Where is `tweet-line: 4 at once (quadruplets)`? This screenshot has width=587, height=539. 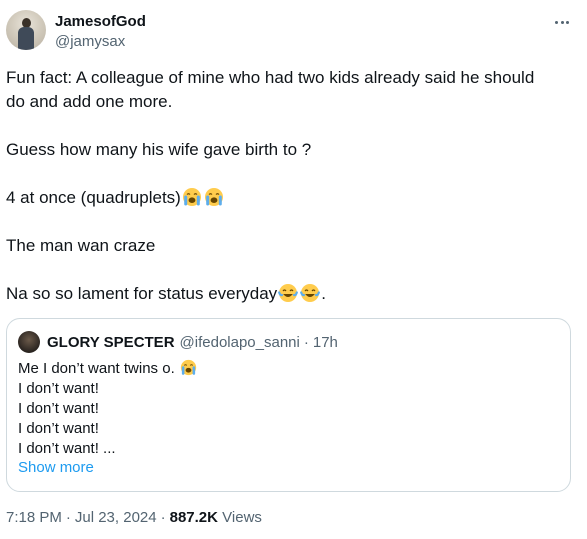
tweet-line: 4 at once (quadruplets) is located at coordinates (93, 197).